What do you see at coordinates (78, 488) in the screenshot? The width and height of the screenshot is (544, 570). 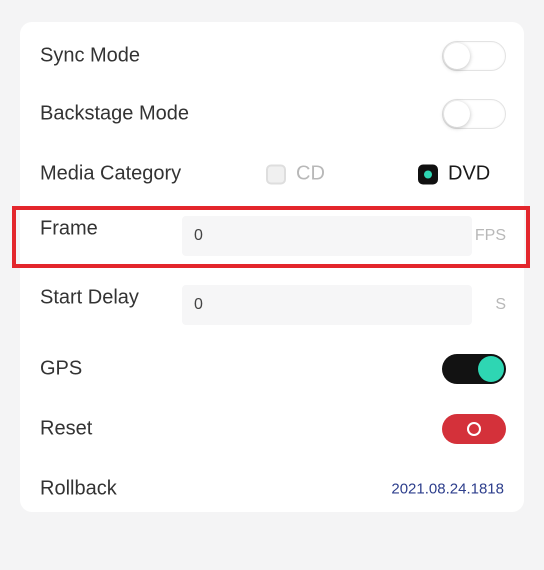 I see `rollback-label: Rollback` at bounding box center [78, 488].